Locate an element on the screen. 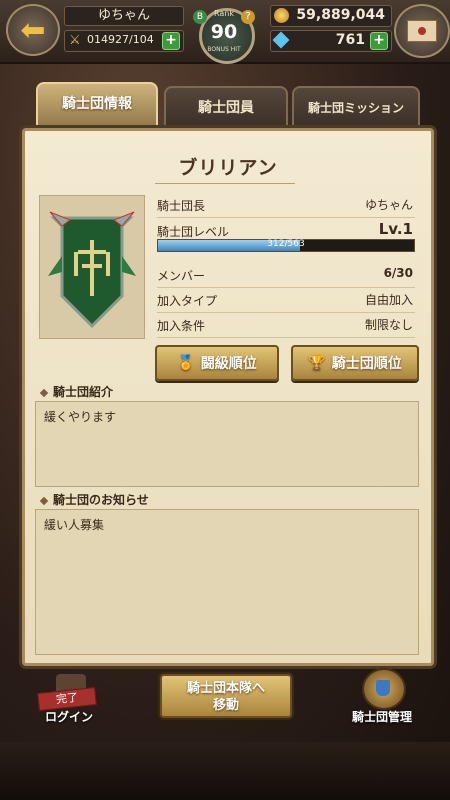 The width and height of the screenshot is (450, 800). join-type-label: 加入タイプ is located at coordinates (187, 301).